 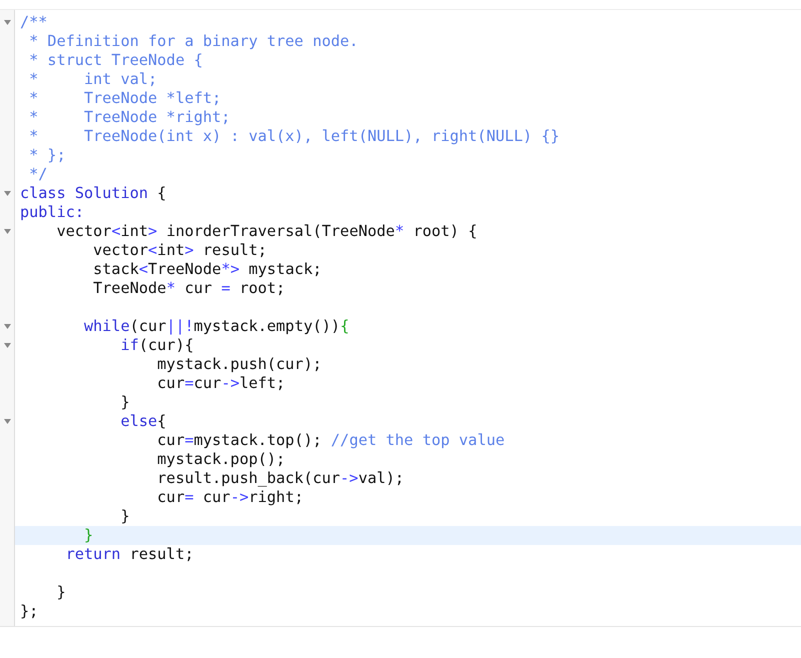 I want to click on code-line: if(cur){, so click(x=157, y=345).